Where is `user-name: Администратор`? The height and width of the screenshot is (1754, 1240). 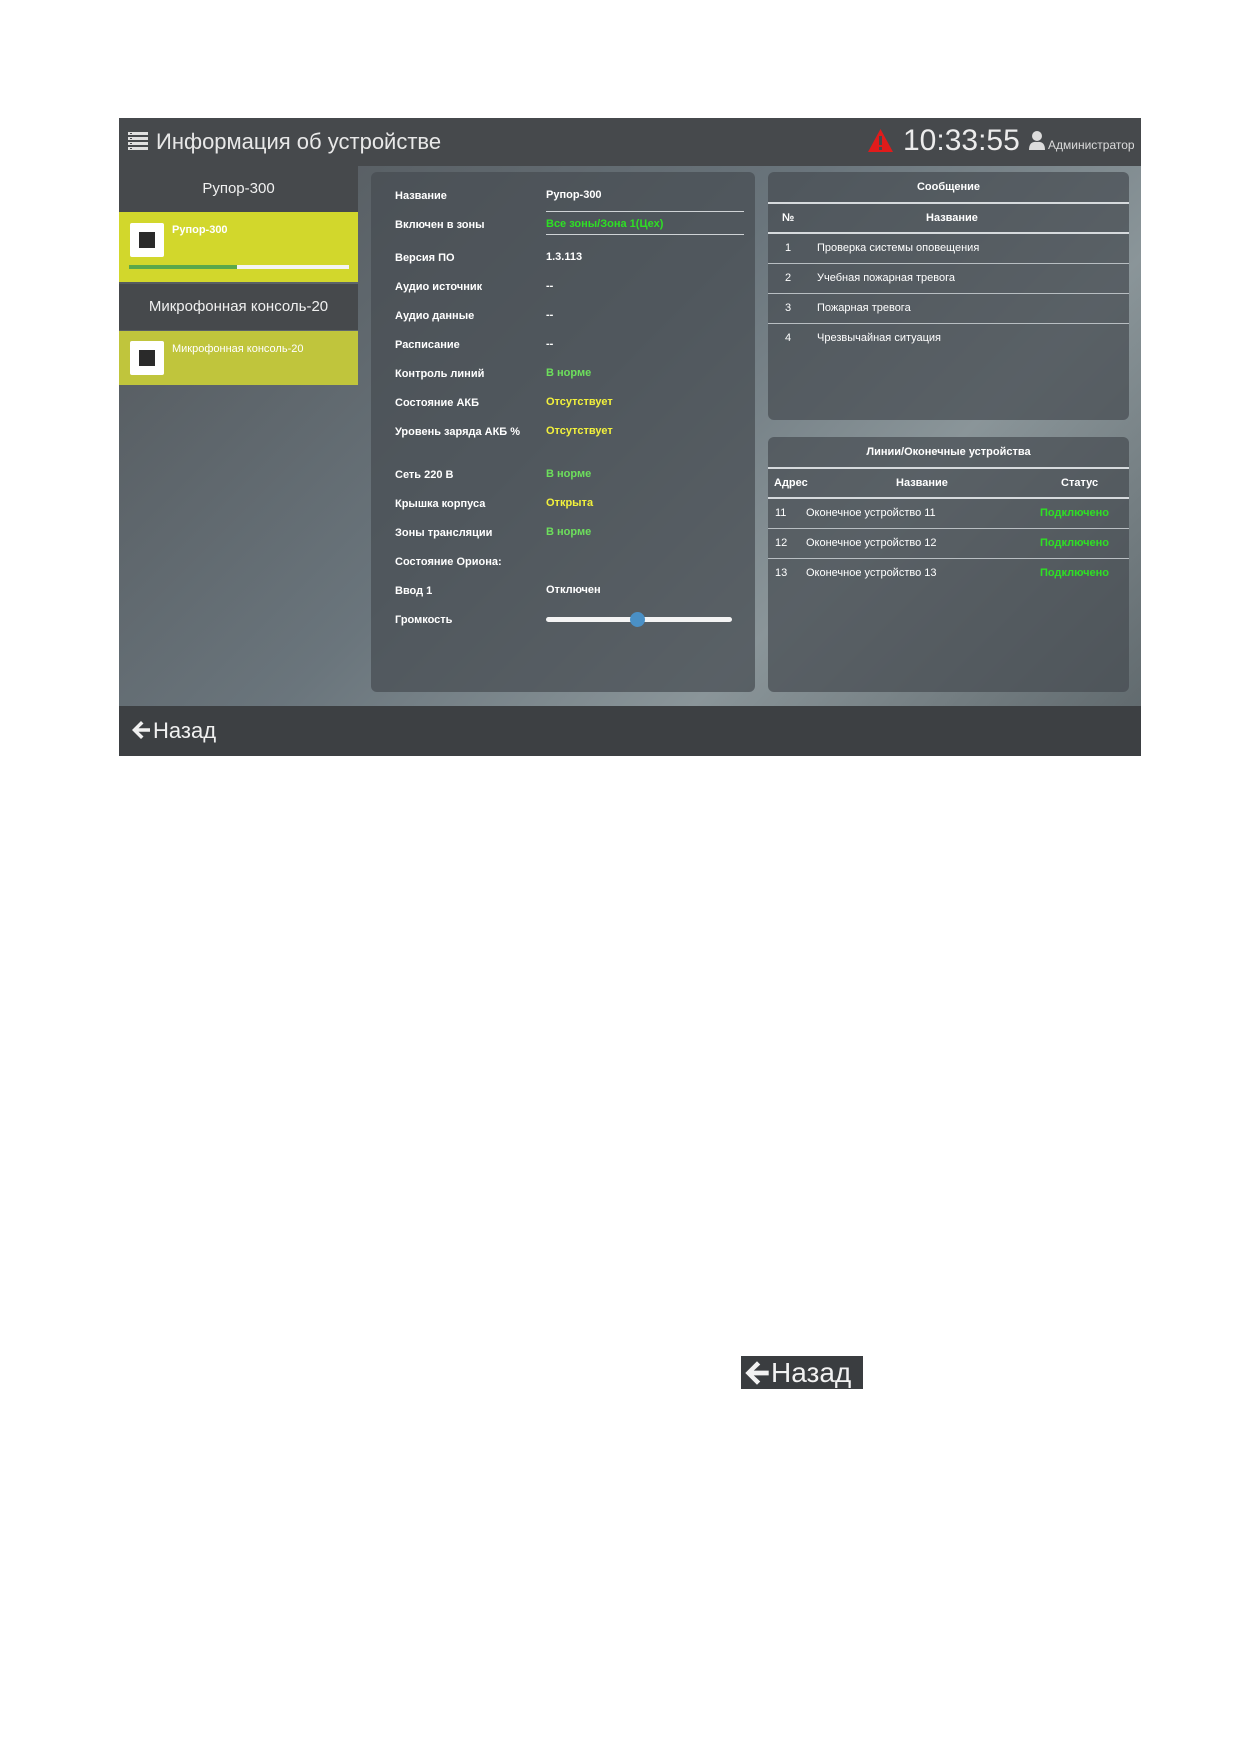
user-name: Администратор is located at coordinates (1091, 145).